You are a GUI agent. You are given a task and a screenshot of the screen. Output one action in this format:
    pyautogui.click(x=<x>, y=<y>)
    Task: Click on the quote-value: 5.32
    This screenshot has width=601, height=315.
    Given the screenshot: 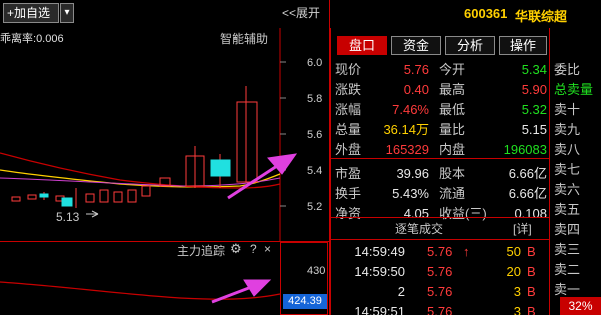 What is the action you would take?
    pyautogui.click(x=534, y=109)
    